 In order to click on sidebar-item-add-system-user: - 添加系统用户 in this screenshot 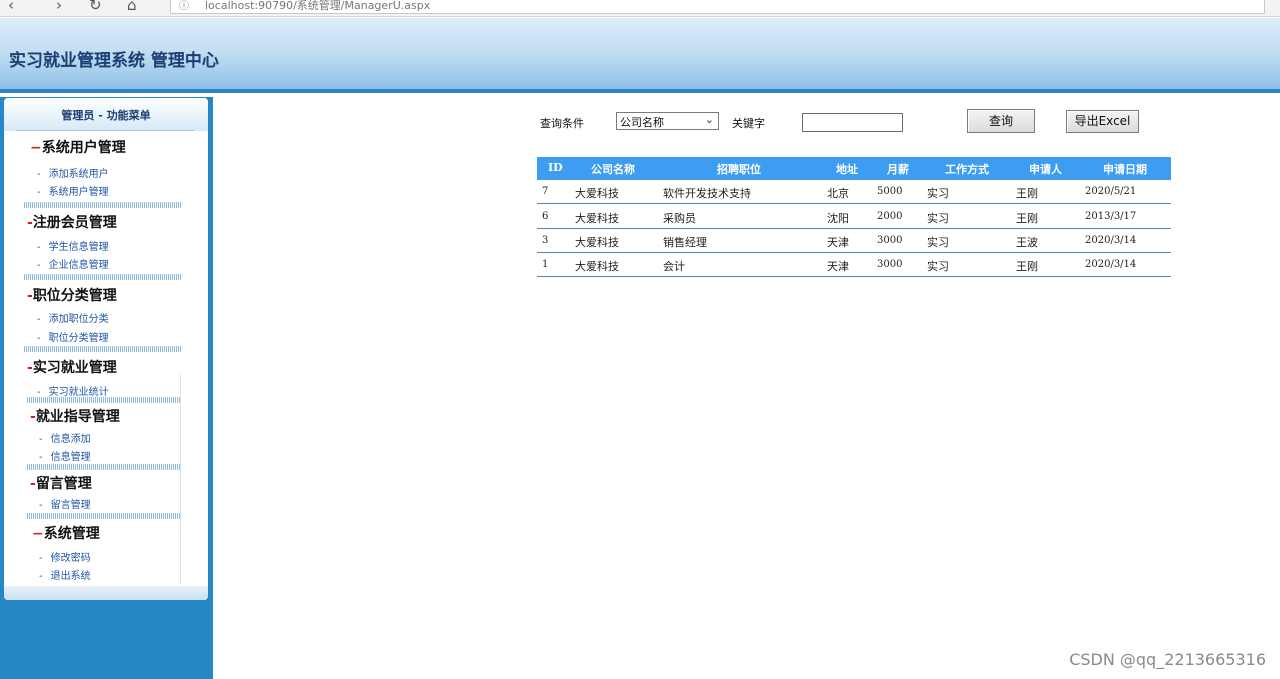, I will do `click(73, 172)`.